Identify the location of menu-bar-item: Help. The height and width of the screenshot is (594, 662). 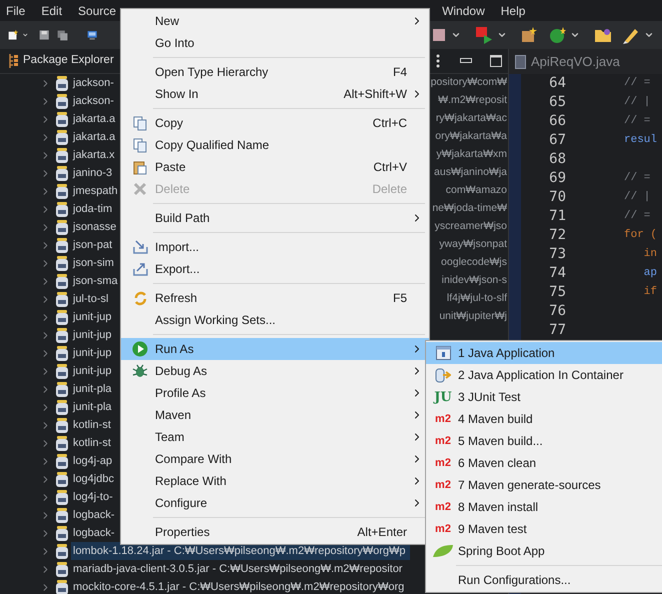
(513, 11).